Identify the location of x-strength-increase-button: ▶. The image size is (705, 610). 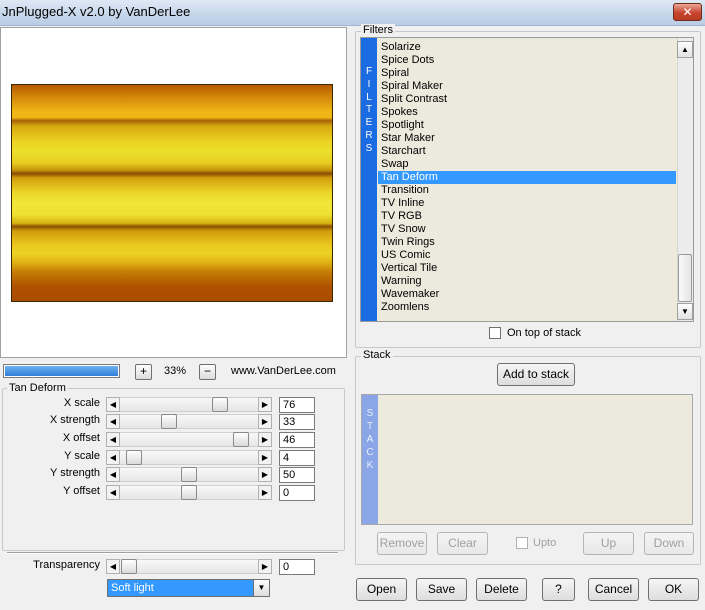
(265, 421).